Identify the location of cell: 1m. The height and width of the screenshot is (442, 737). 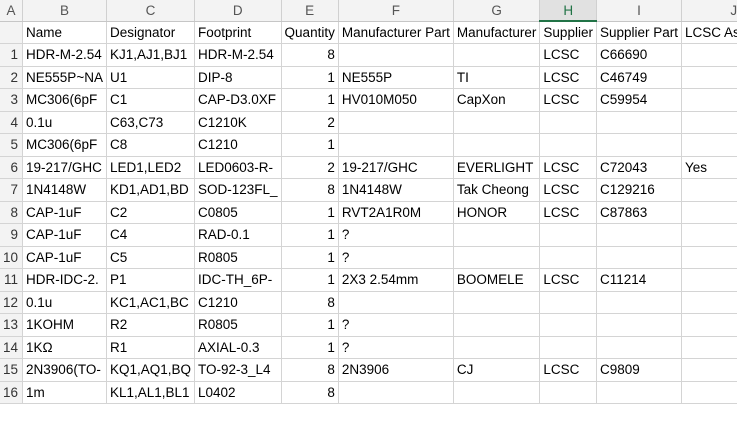
(64, 392).